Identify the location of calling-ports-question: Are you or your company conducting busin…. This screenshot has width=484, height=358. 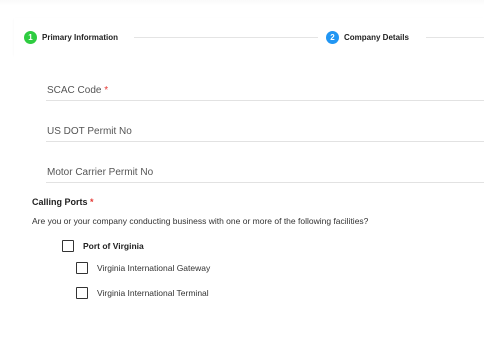
(200, 221).